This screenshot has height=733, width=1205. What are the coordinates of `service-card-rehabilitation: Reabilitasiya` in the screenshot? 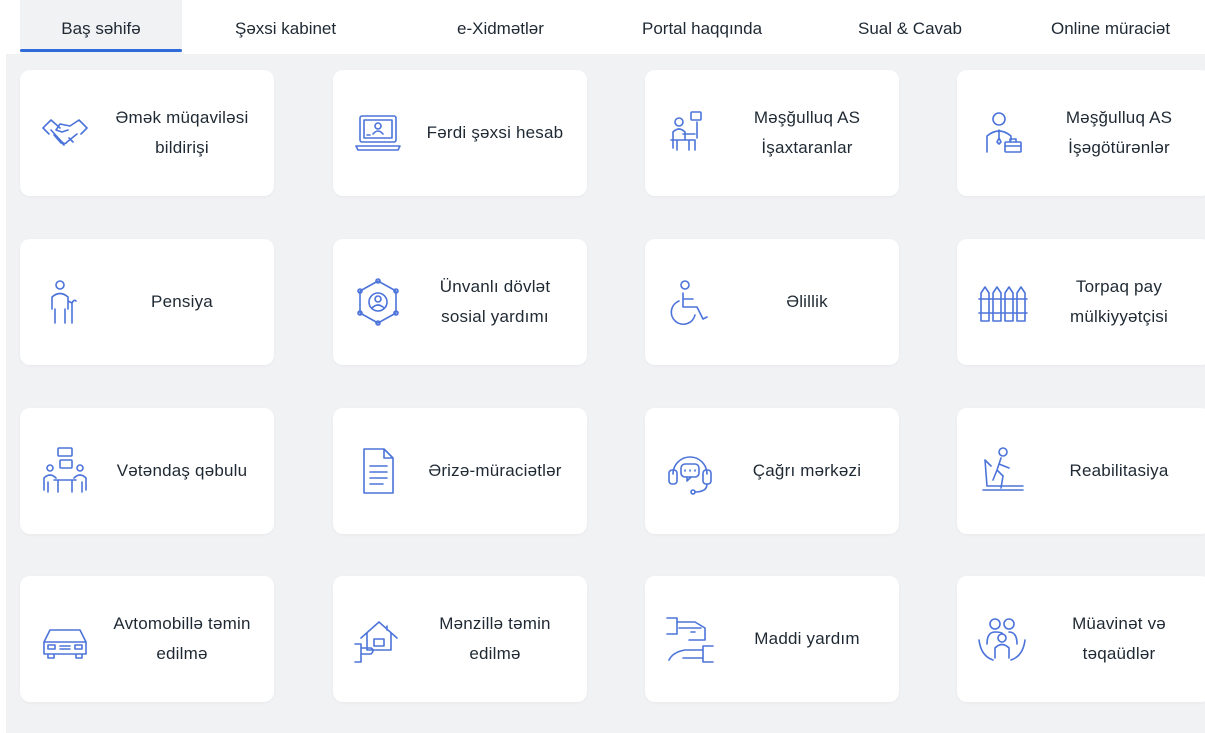 It's located at (1081, 471).